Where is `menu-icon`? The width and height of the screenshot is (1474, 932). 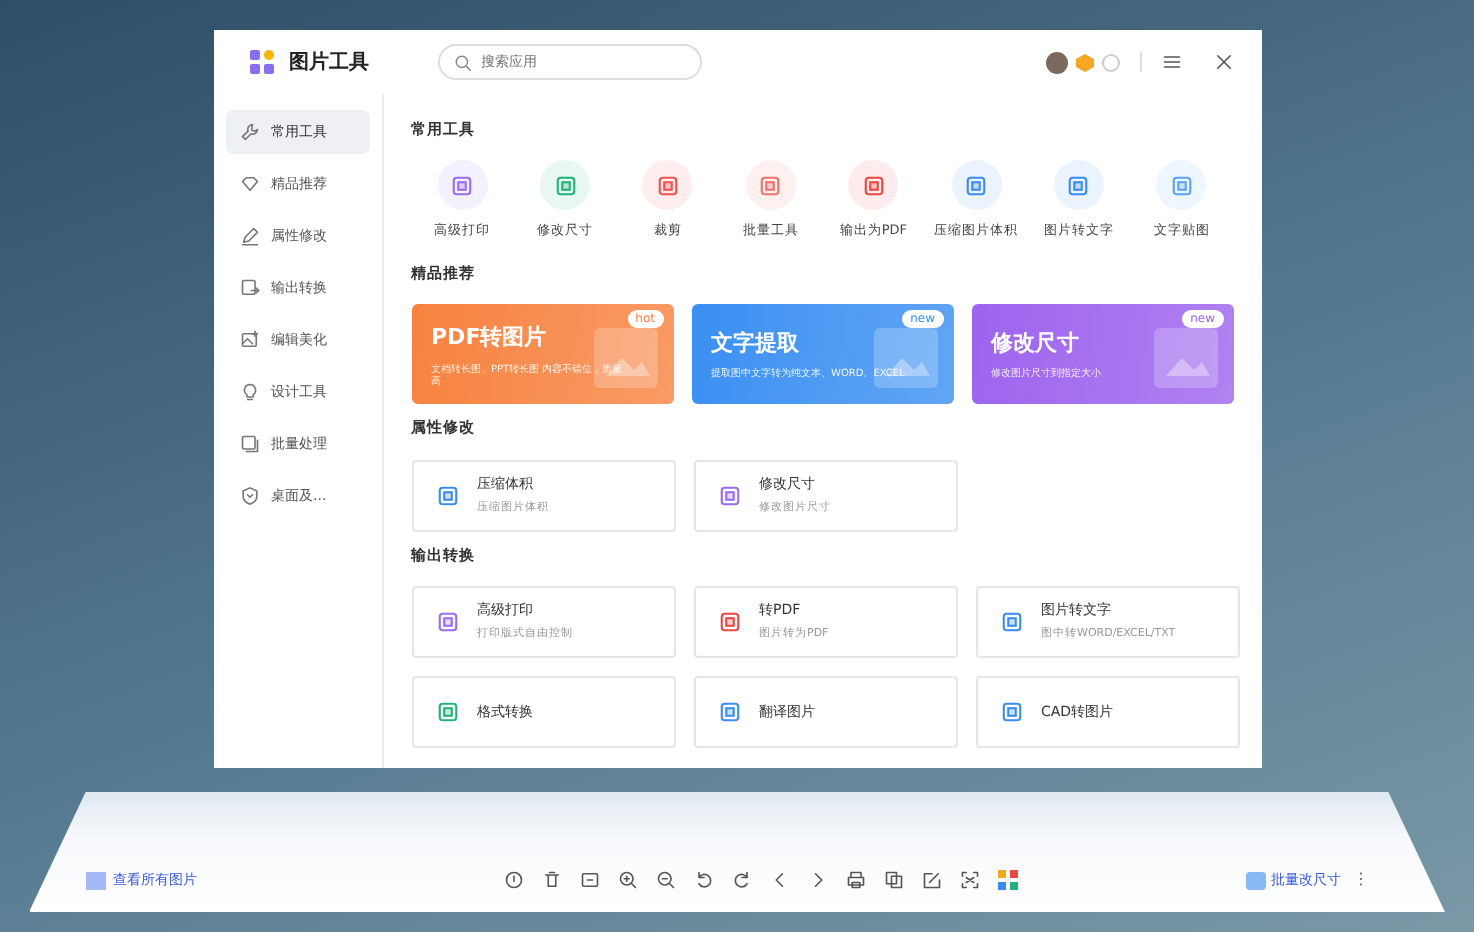 menu-icon is located at coordinates (1171, 62).